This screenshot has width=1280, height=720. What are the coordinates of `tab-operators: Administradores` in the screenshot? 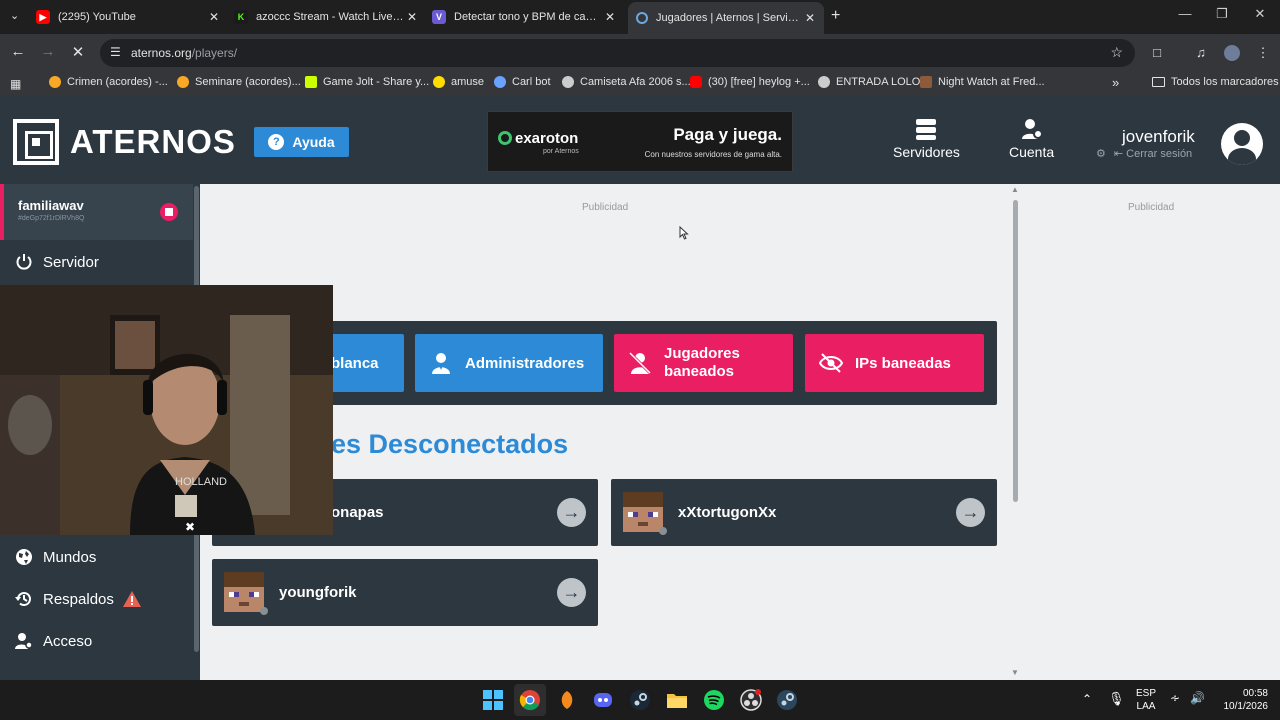 It's located at (509, 363).